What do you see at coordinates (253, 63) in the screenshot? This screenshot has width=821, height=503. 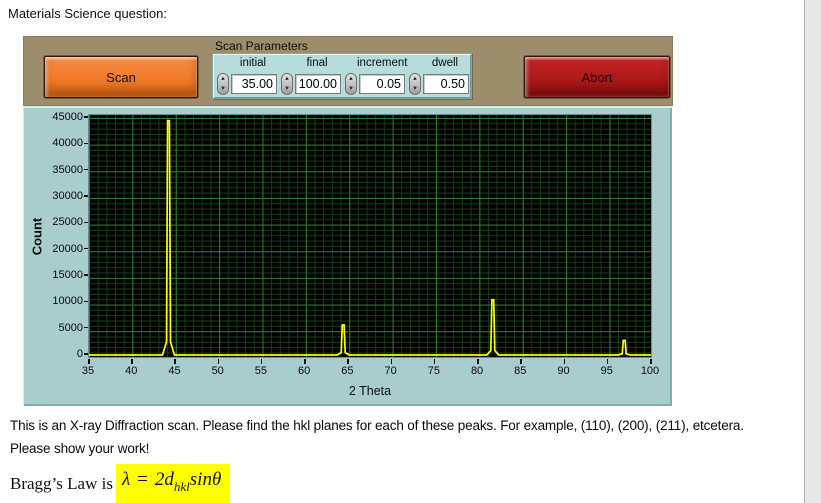 I see `field-initial-label: initial` at bounding box center [253, 63].